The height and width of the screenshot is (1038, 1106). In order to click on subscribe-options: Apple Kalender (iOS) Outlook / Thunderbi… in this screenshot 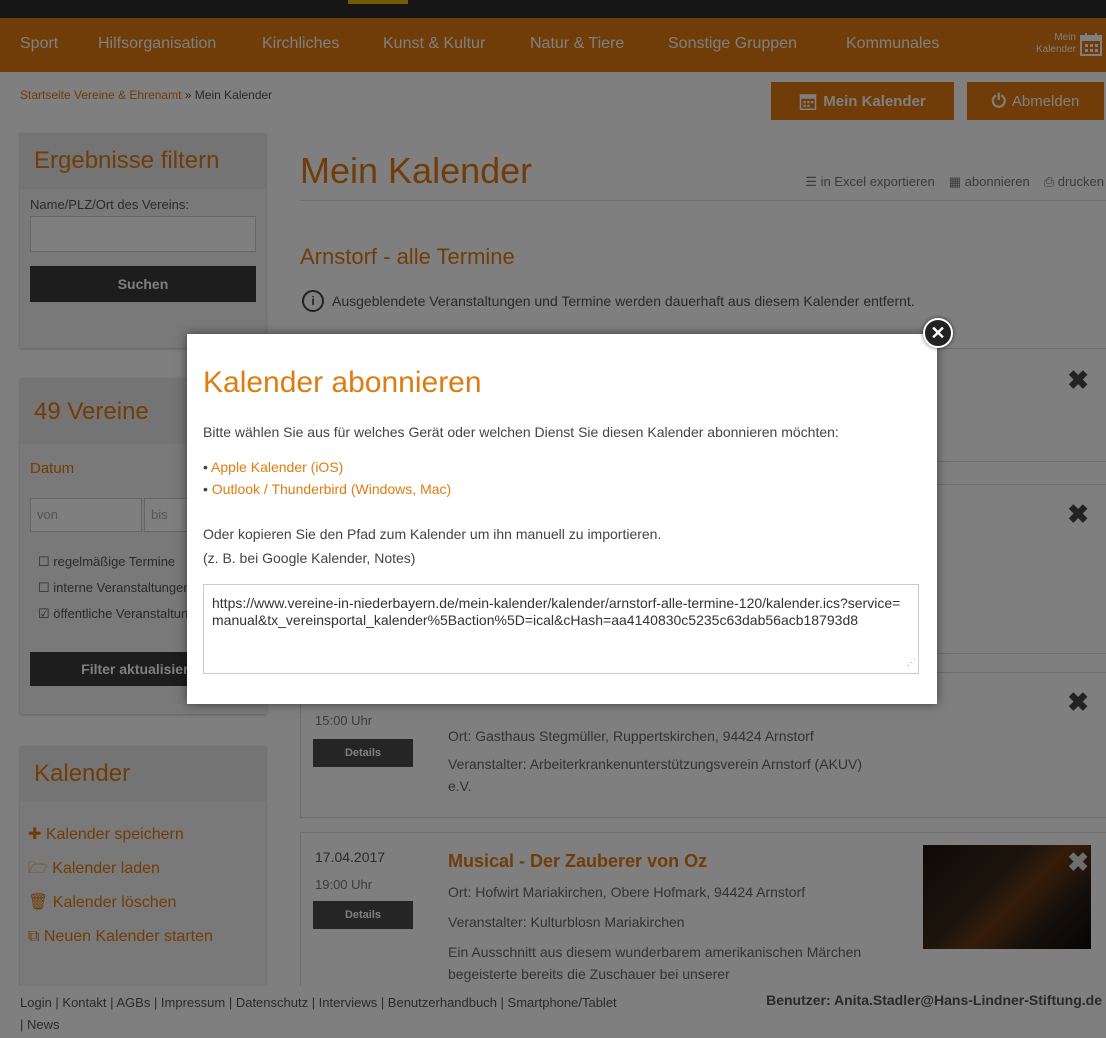, I will do `click(327, 478)`.